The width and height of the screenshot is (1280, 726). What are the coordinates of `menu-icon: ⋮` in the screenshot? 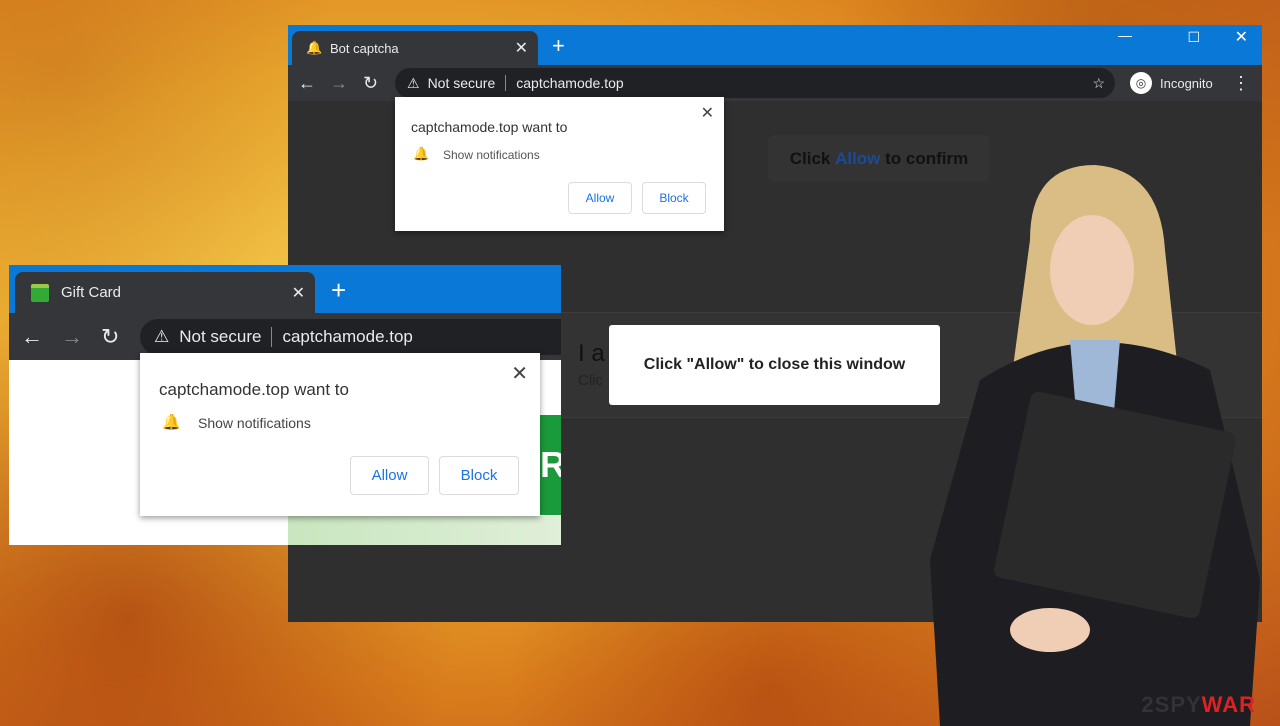 It's located at (1241, 83).